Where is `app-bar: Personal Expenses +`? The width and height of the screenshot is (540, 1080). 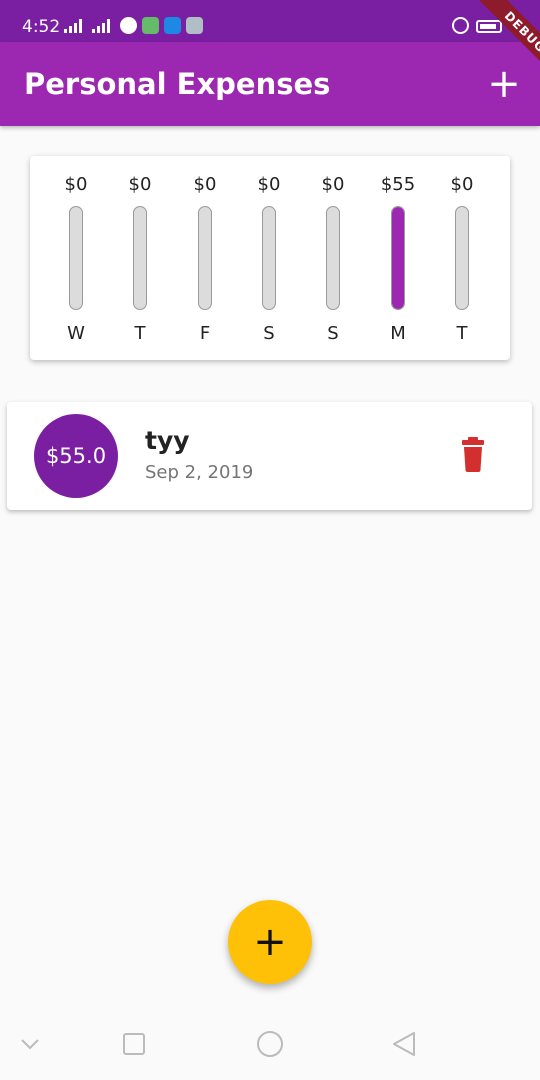 app-bar: Personal Expenses + is located at coordinates (270, 84).